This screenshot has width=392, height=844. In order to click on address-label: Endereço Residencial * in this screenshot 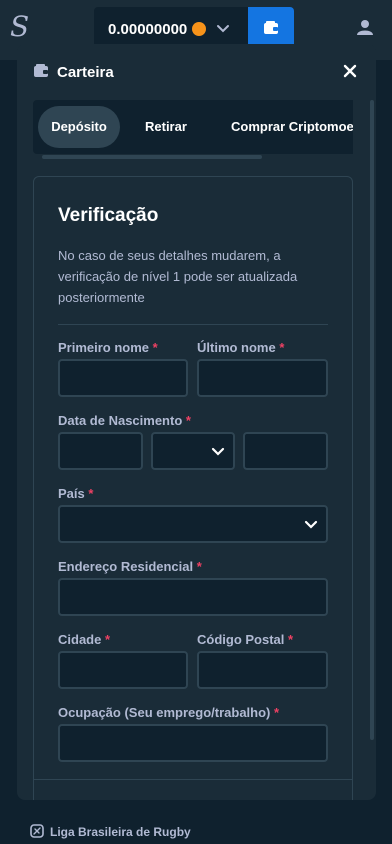, I will do `click(130, 566)`.